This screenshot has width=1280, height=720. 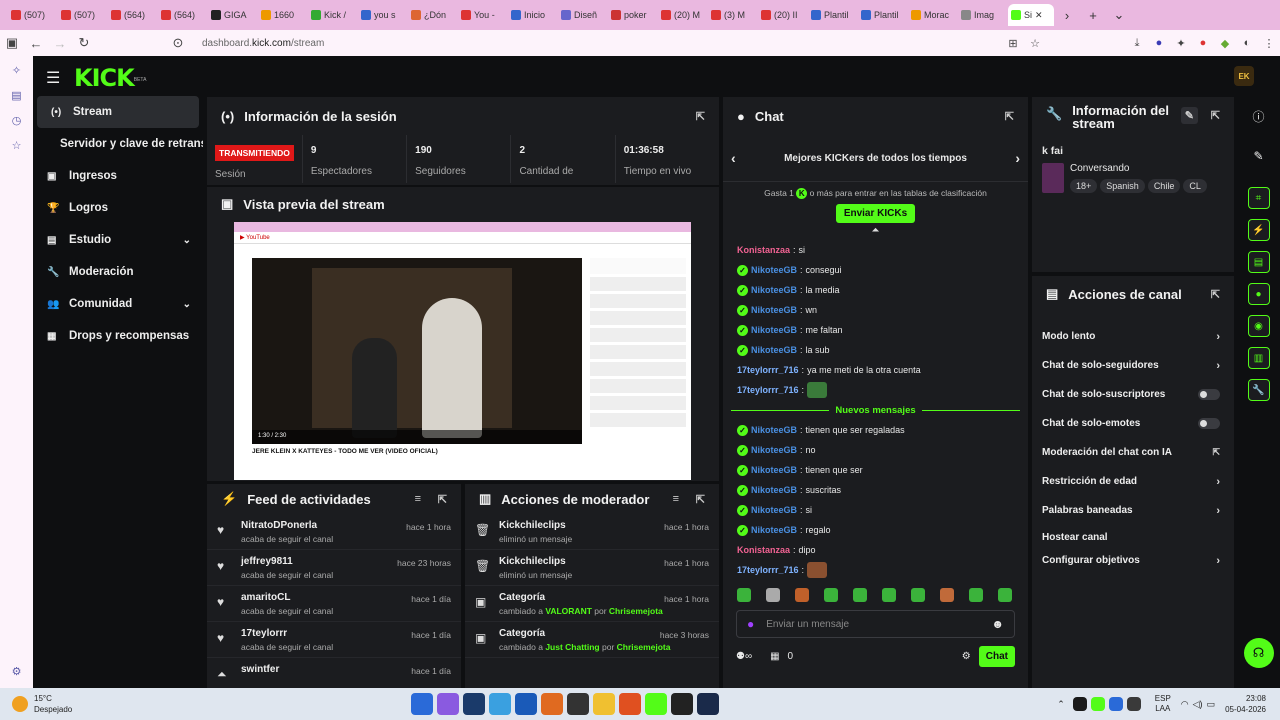 What do you see at coordinates (1185, 704) in the screenshot?
I see `wifi-icon: ◠` at bounding box center [1185, 704].